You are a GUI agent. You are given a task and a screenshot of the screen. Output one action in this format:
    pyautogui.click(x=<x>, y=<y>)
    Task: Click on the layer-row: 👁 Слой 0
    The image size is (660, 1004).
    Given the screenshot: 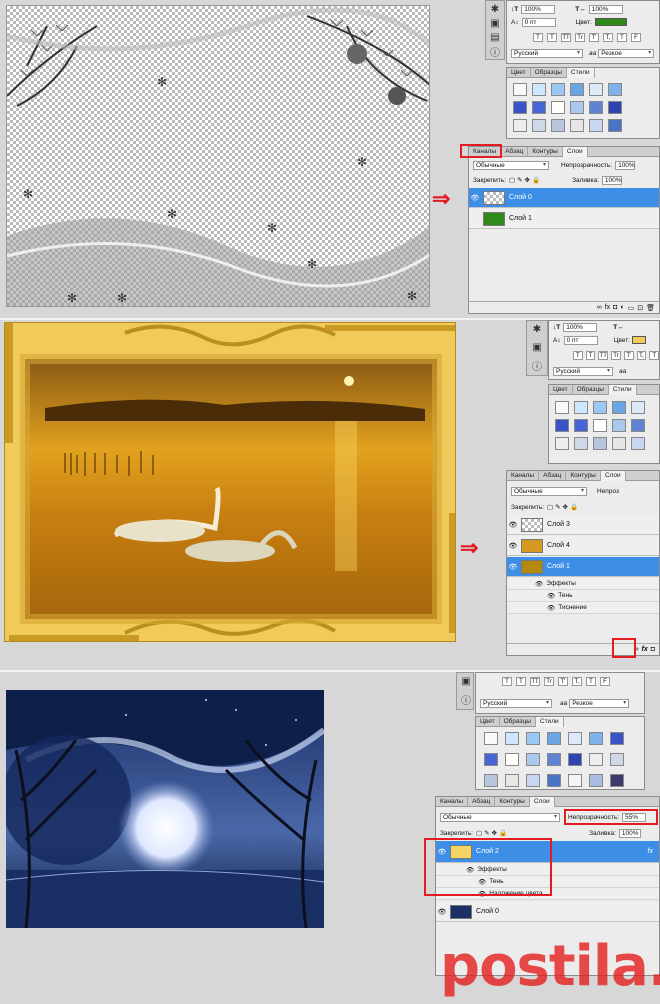 What is the action you would take?
    pyautogui.click(x=564, y=198)
    